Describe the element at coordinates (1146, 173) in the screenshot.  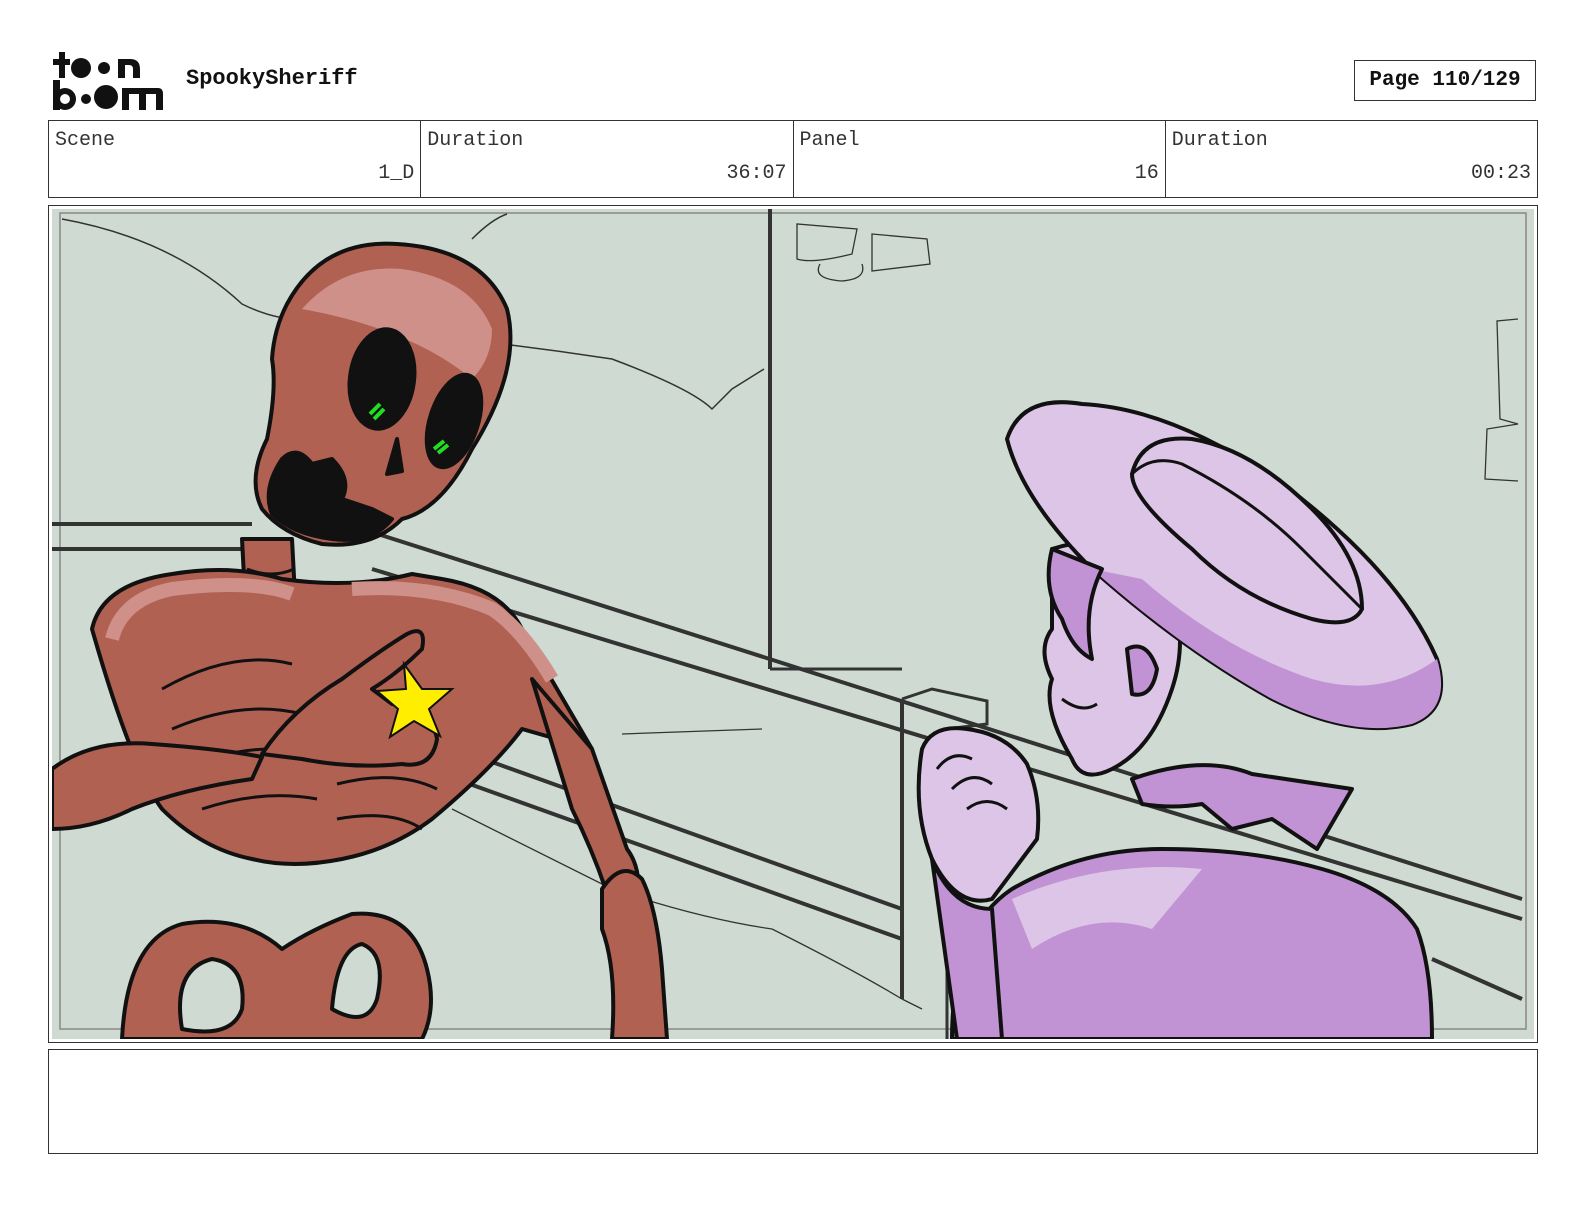
I see `panel-value: 16` at that location.